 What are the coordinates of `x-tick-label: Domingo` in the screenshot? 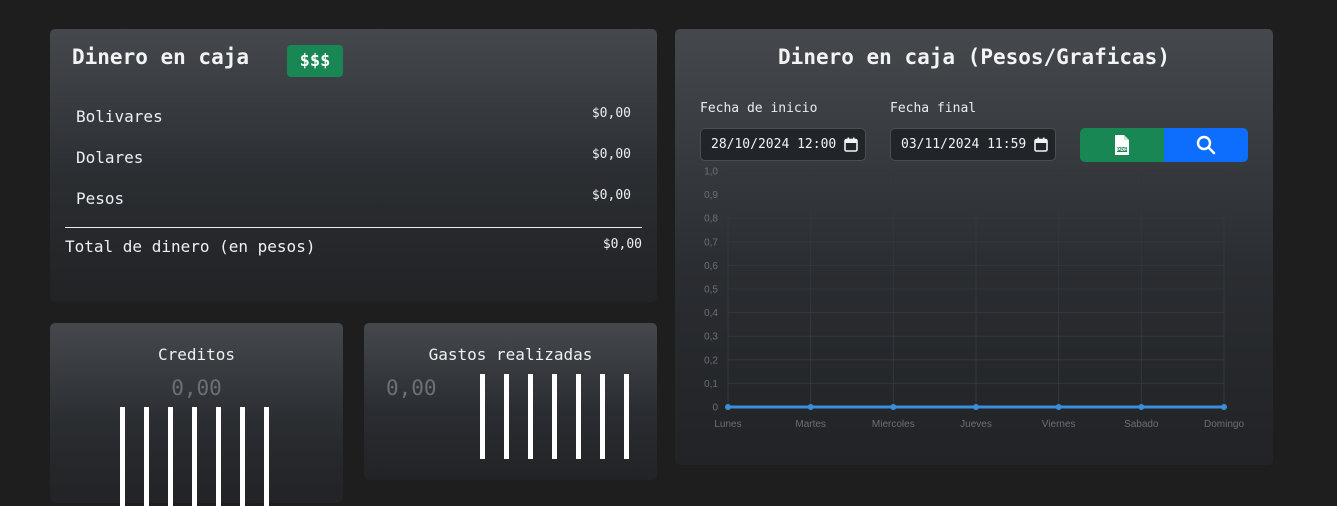 It's located at (1224, 424).